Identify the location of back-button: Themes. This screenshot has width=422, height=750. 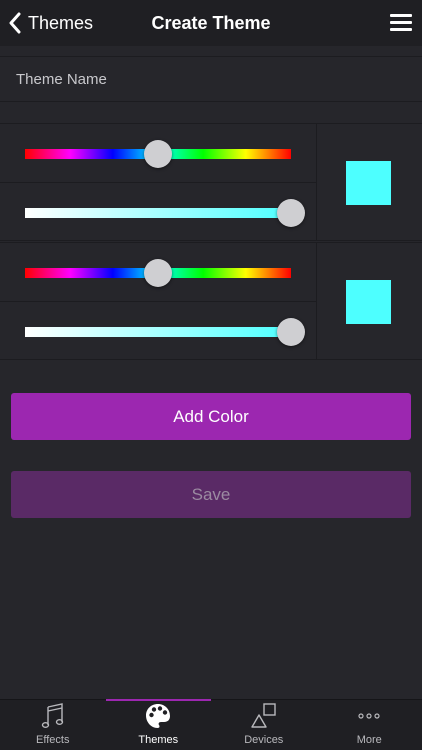
(50, 23).